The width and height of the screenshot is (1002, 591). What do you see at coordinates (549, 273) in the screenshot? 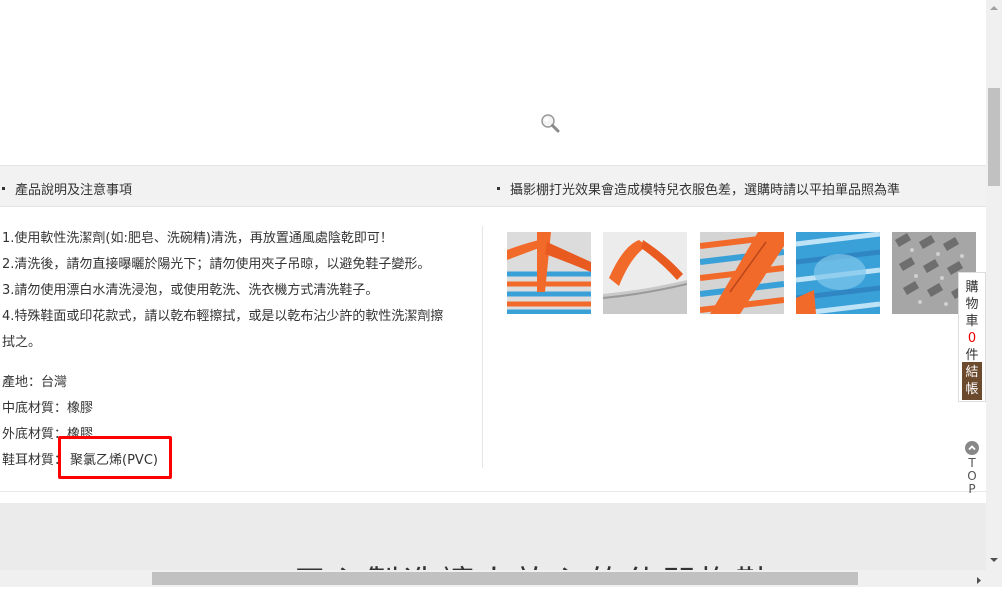
I see `thumb-strap-closeup` at bounding box center [549, 273].